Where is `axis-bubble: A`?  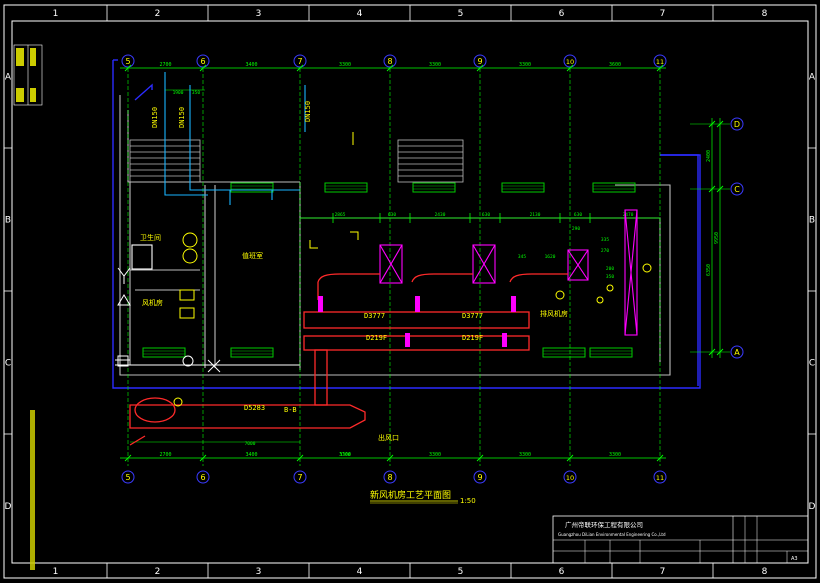
axis-bubble: A is located at coordinates (737, 352).